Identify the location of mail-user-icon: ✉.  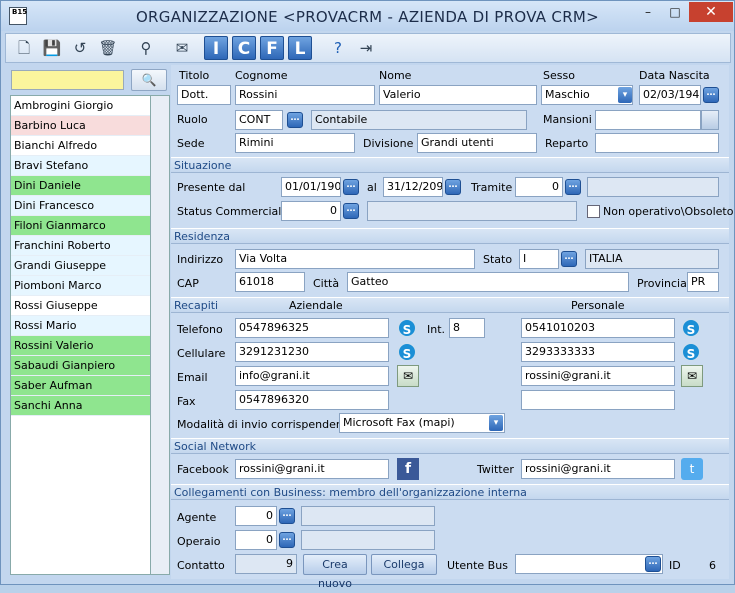
(182, 48).